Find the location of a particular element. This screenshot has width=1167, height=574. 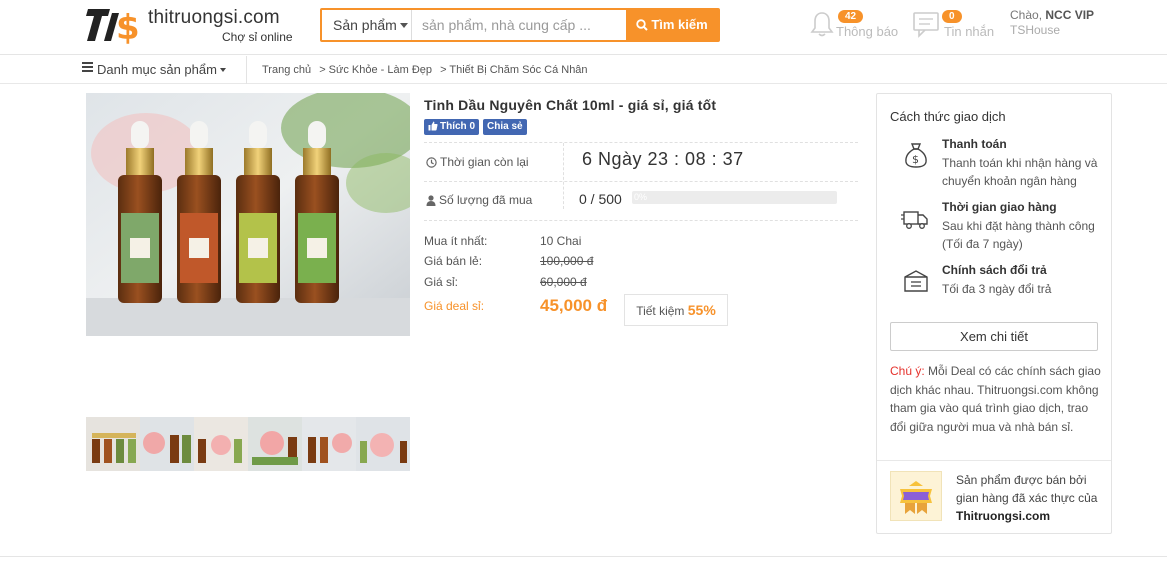

return-box-icon is located at coordinates (916, 281).